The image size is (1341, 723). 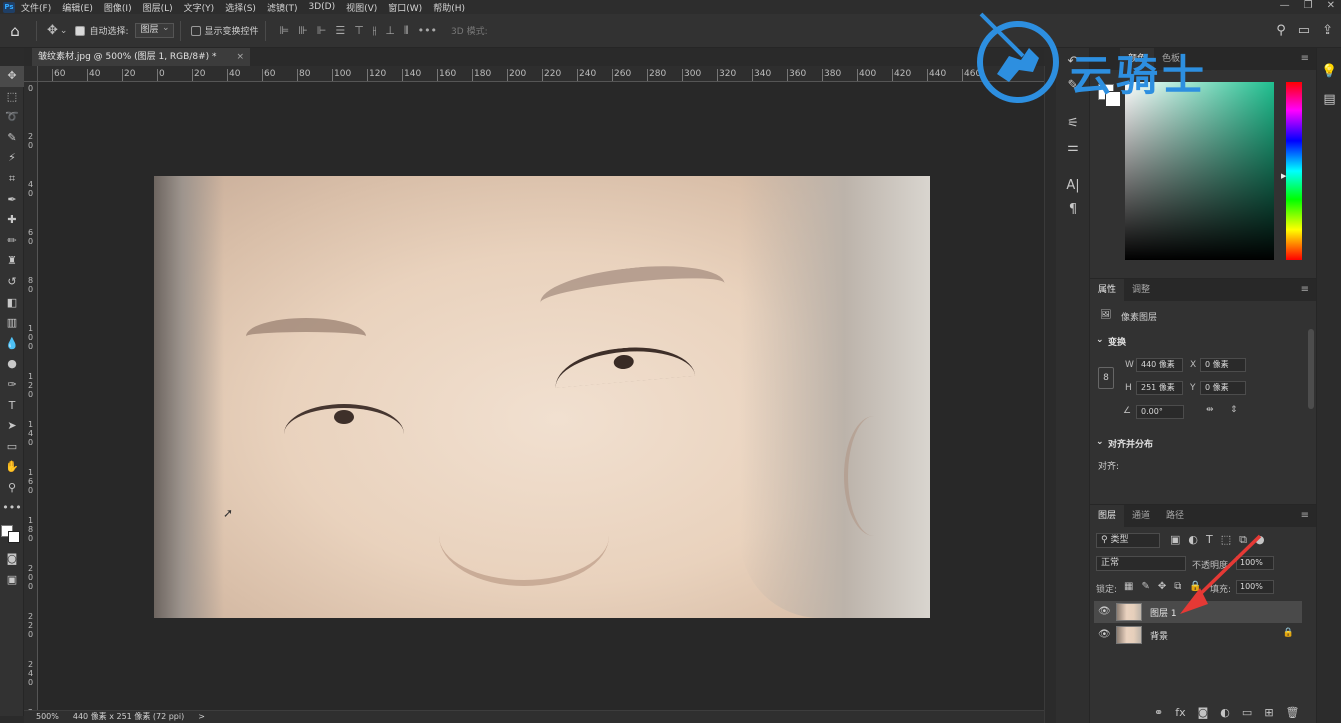 I want to click on brush-settings-icon: ⚟, so click(x=1073, y=124).